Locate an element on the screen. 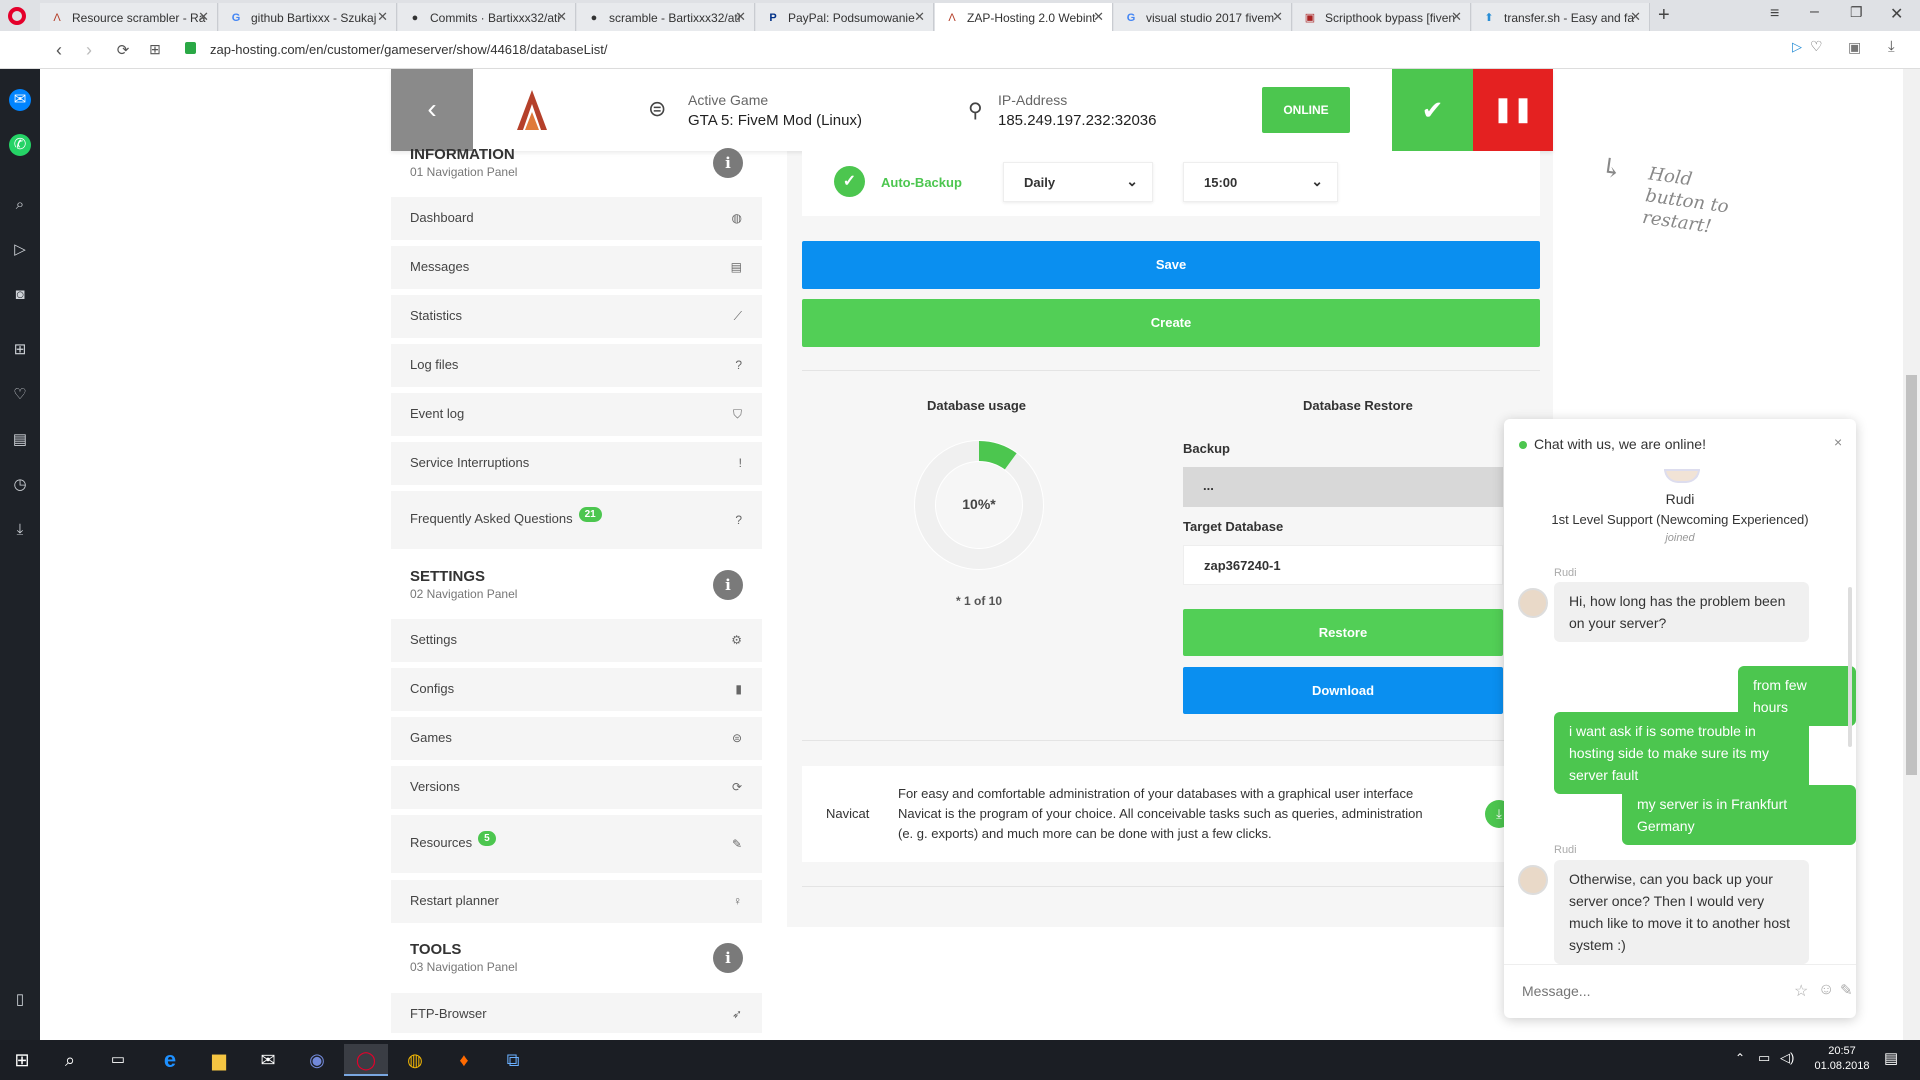 Image resolution: width=1920 pixels, height=1080 pixels. forward-arrow-icon: › is located at coordinates (89, 50).